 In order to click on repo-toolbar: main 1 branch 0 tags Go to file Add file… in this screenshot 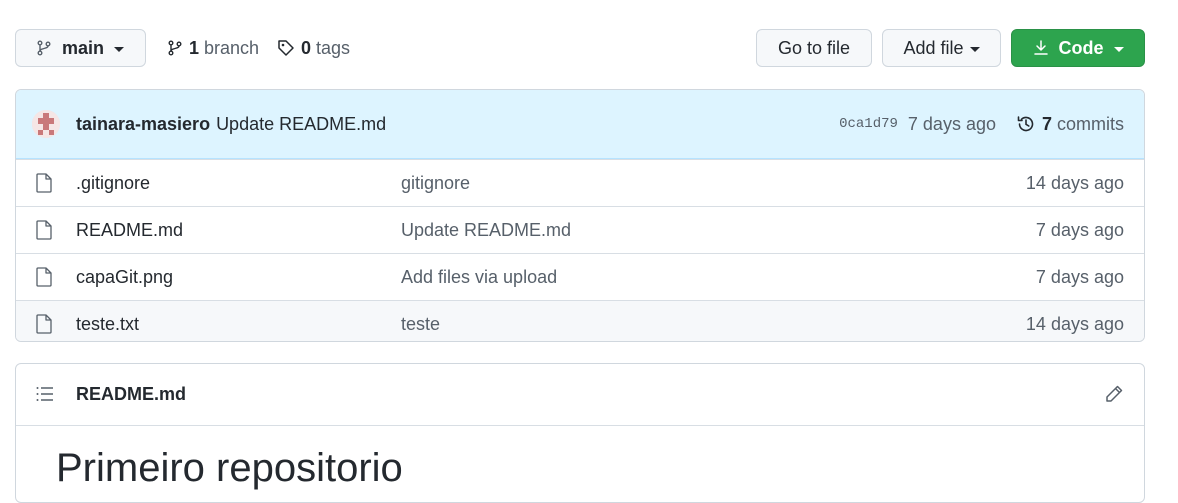, I will do `click(580, 49)`.